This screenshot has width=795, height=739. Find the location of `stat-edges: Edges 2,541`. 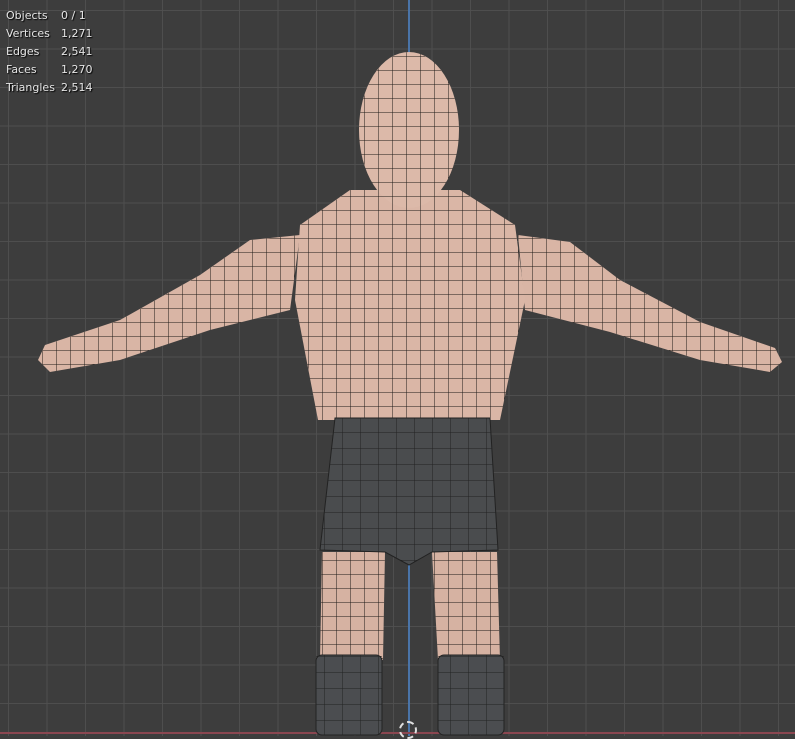

stat-edges: Edges 2,541 is located at coordinates (49, 51).